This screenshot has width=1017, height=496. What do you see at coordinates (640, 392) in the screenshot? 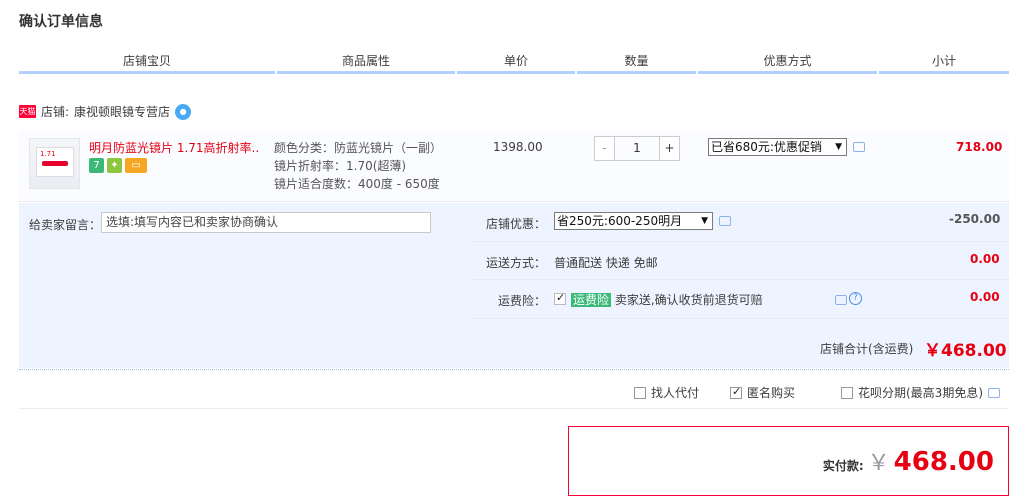
I see `pay-by-others-checkbox` at bounding box center [640, 392].